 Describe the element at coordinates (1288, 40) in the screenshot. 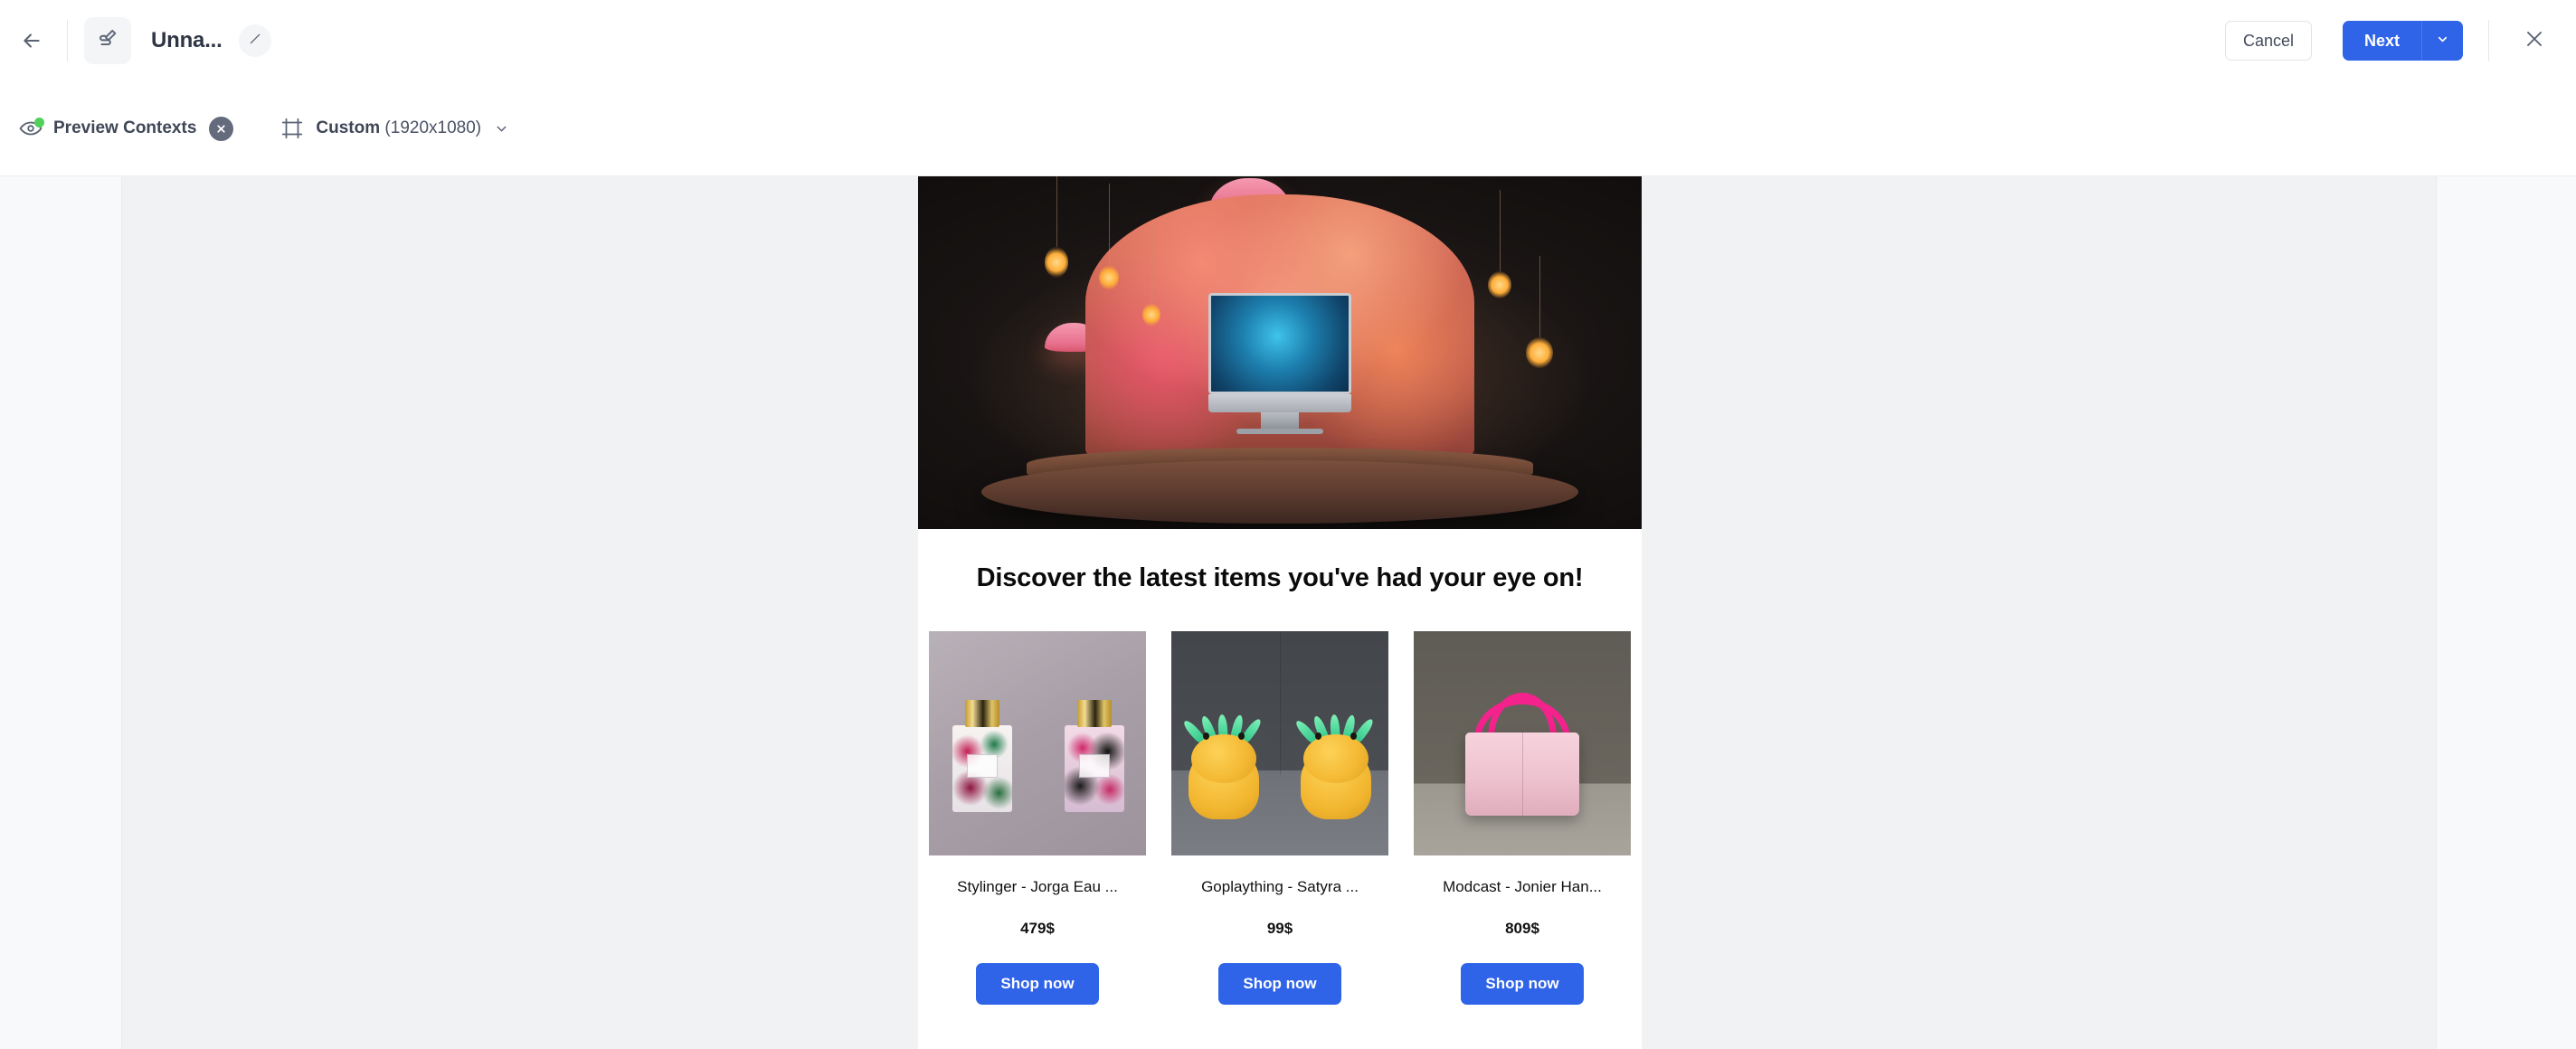

I see `app-header: Unna... Cancel Next` at that location.